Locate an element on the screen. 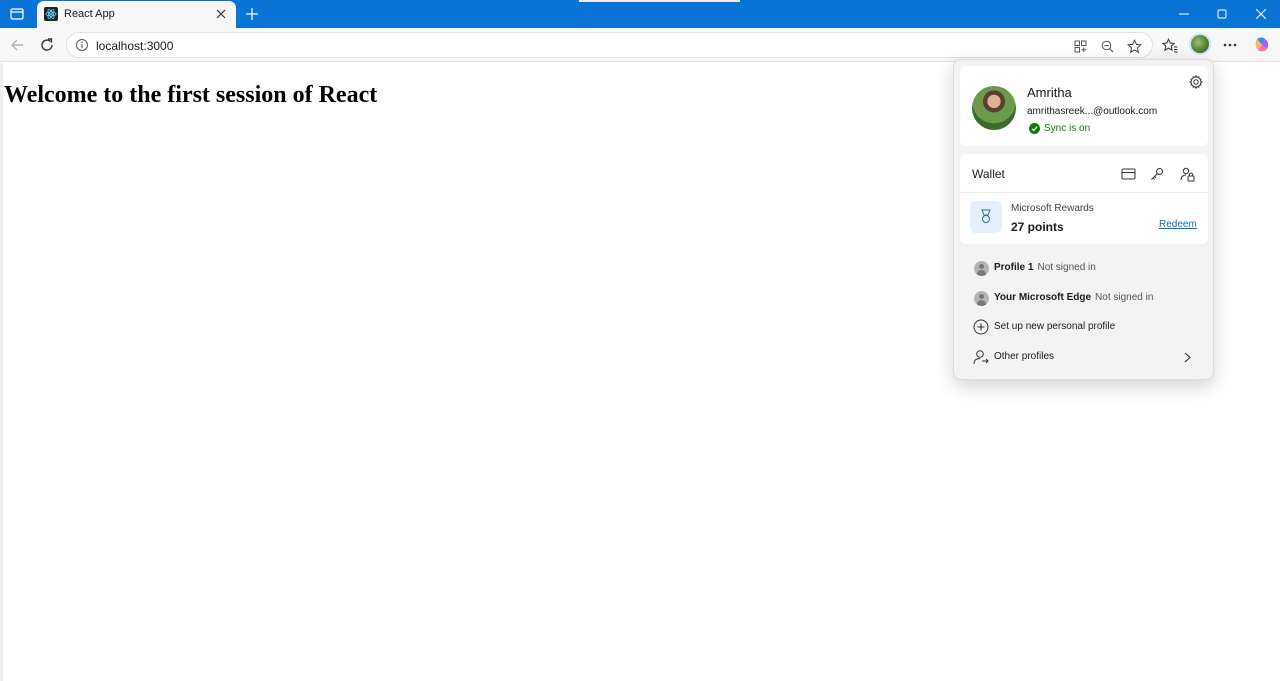 Image resolution: width=1280 pixels, height=681 pixels. page-heading: Welcome to the first session of React is located at coordinates (191, 95).